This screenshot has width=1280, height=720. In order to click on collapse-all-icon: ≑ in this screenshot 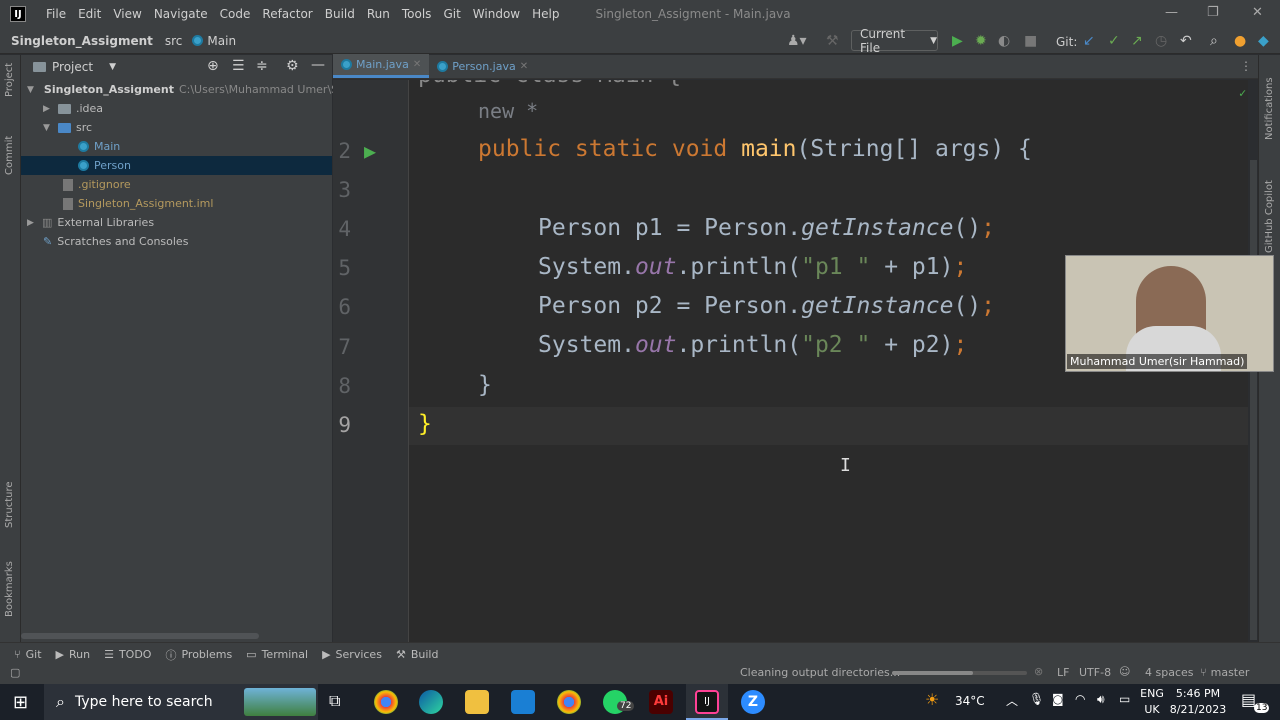, I will do `click(262, 66)`.